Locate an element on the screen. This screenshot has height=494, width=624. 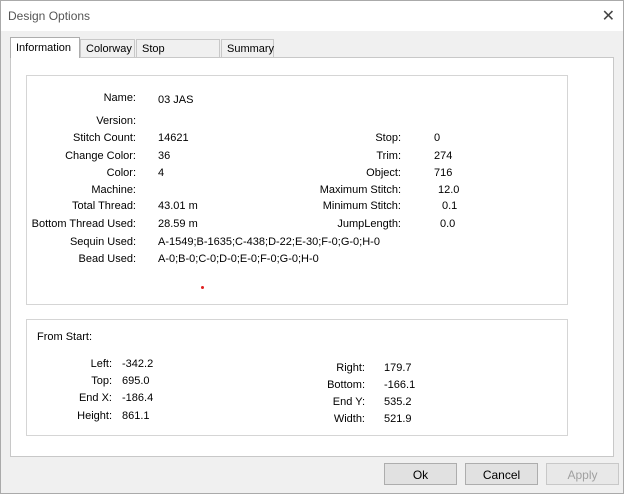
change-color-label: Change Color: is located at coordinates (100, 156).